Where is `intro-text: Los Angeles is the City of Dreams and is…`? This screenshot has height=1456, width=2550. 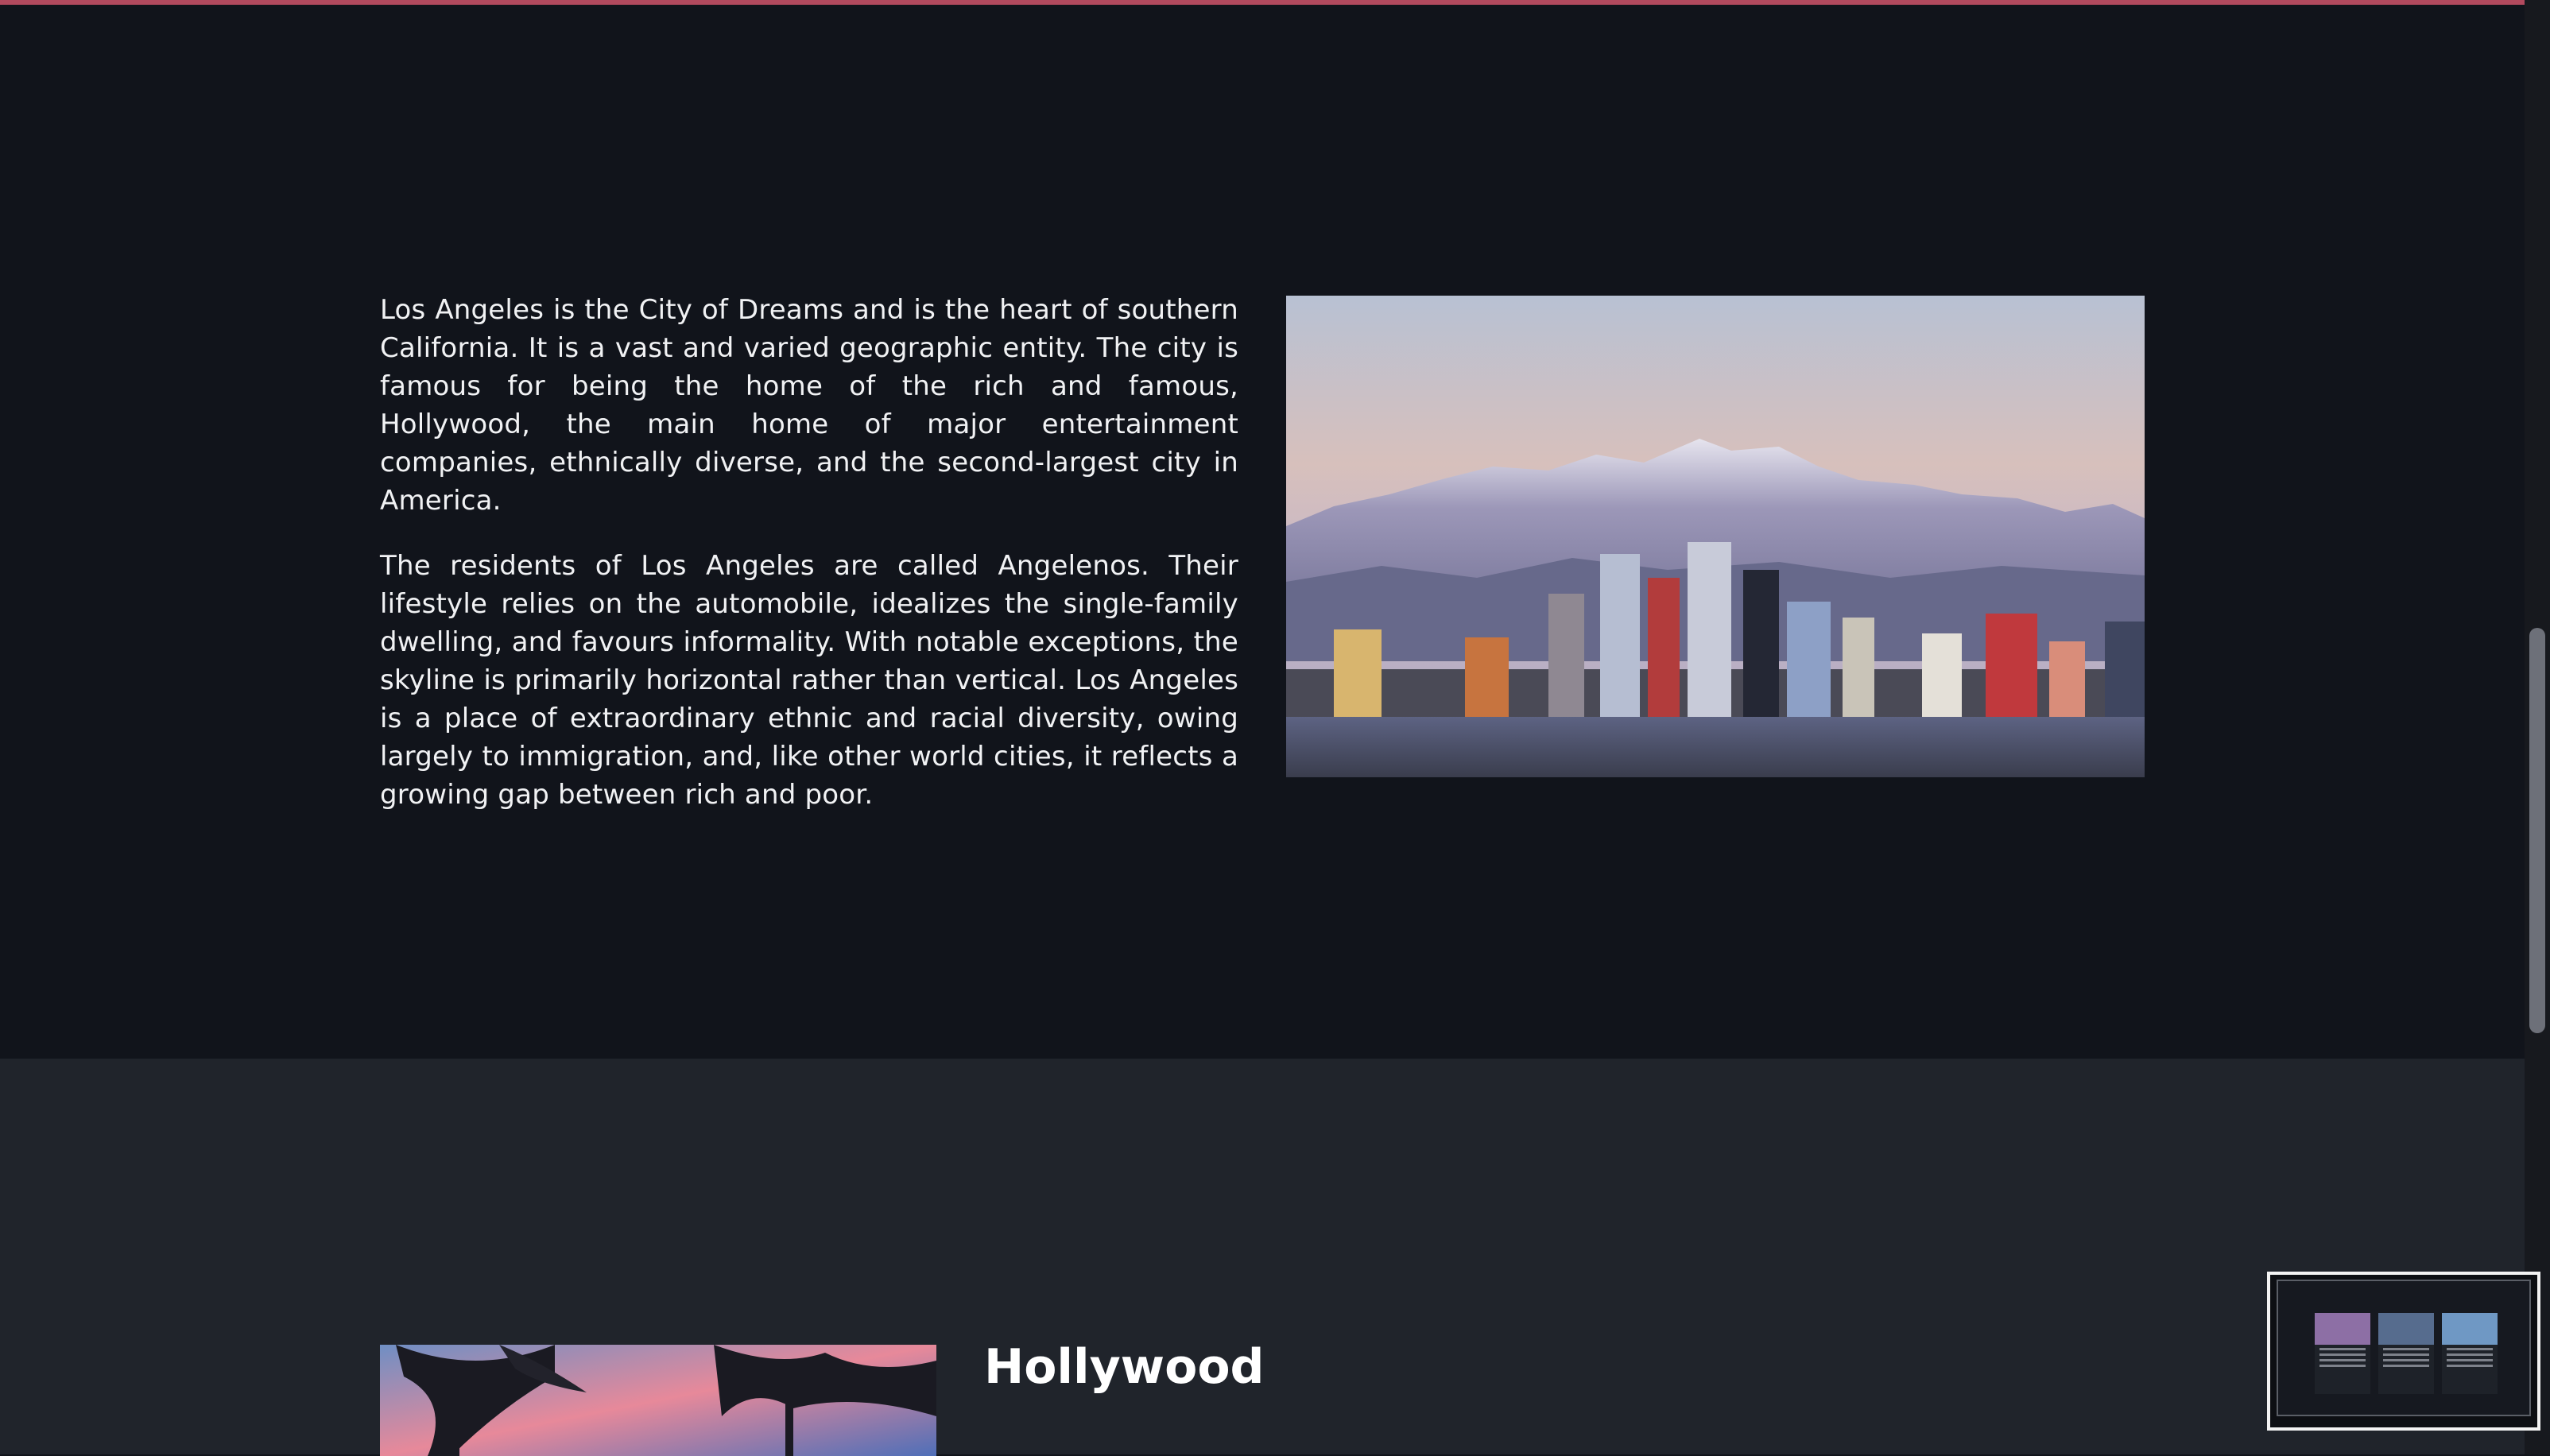
intro-text: Los Angeles is the City of Dreams and is… is located at coordinates (809, 566).